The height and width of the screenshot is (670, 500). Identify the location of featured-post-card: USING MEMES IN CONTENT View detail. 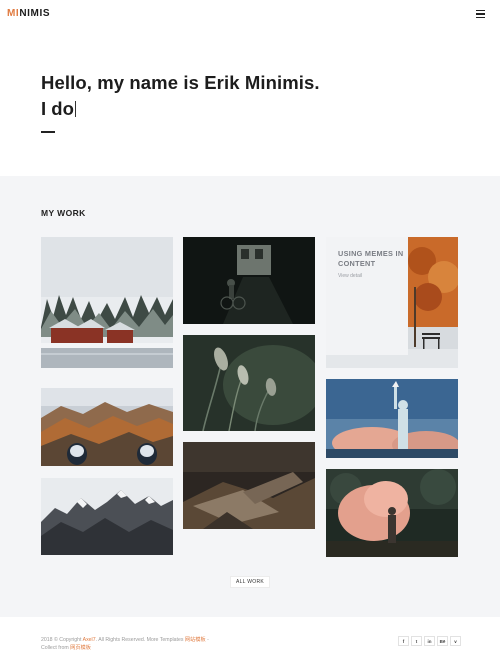
(392, 302).